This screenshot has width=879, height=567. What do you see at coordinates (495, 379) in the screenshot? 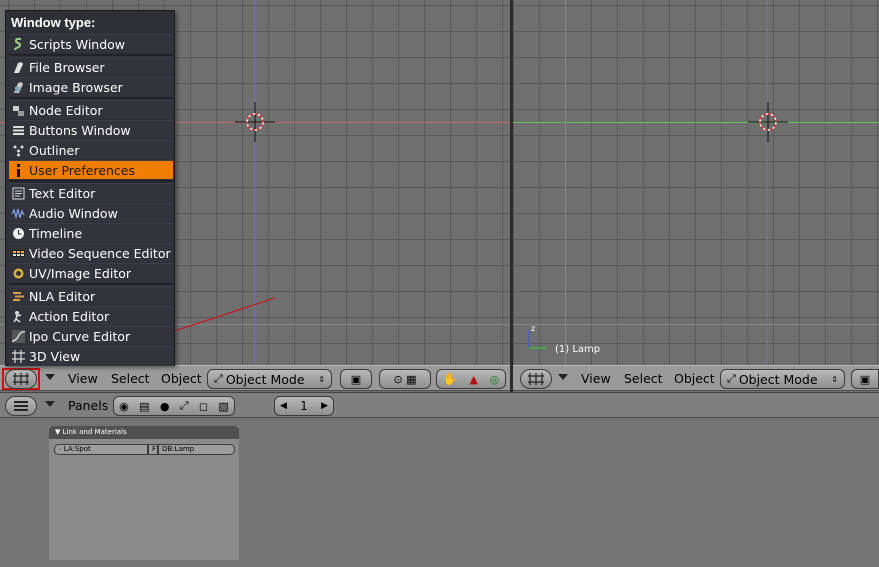
I see `rotate-icon: ◎` at bounding box center [495, 379].